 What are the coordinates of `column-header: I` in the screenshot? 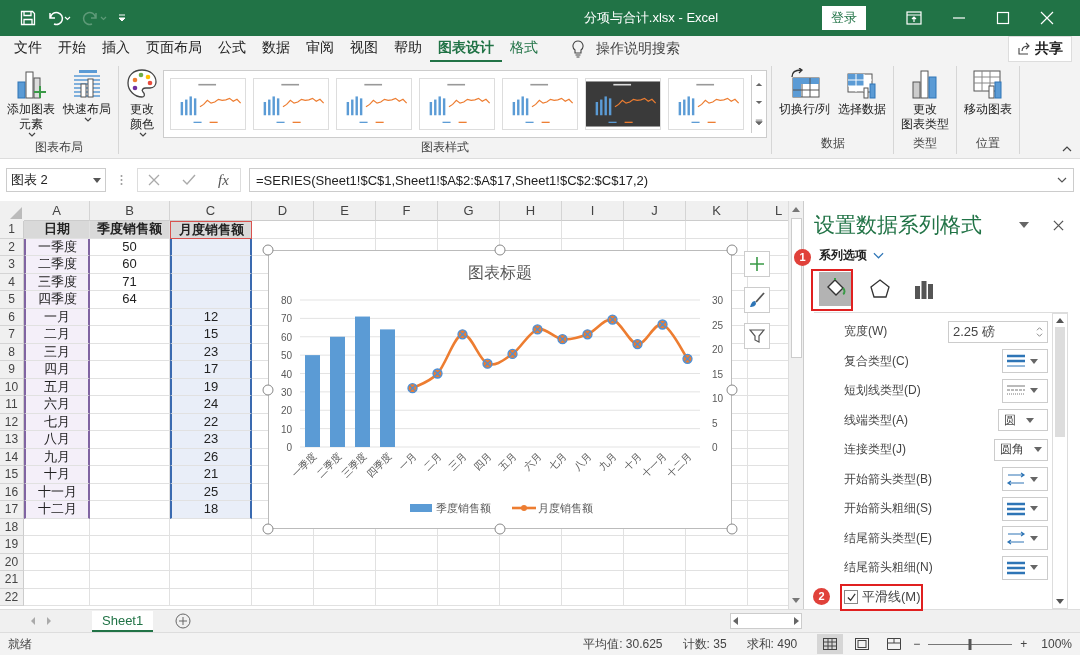 It's located at (593, 211).